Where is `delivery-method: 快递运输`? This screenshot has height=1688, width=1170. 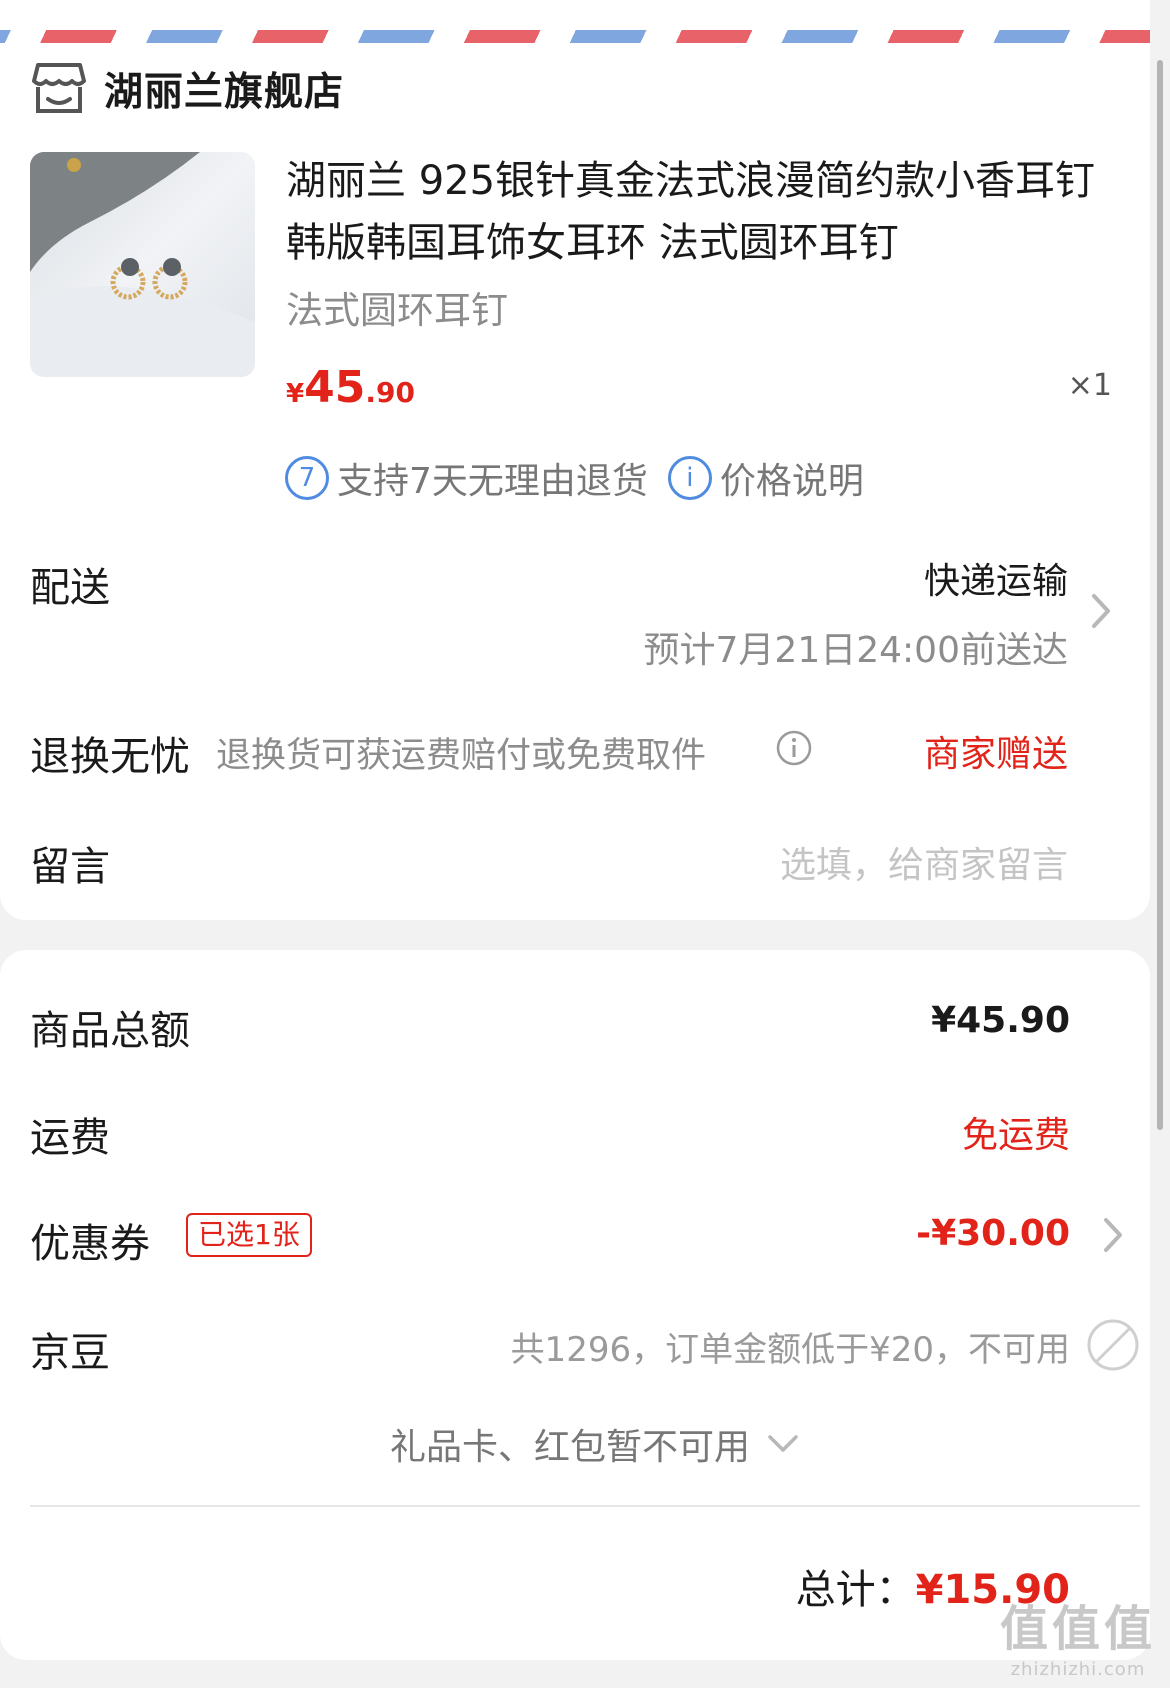 delivery-method: 快递运输 is located at coordinates (996, 578).